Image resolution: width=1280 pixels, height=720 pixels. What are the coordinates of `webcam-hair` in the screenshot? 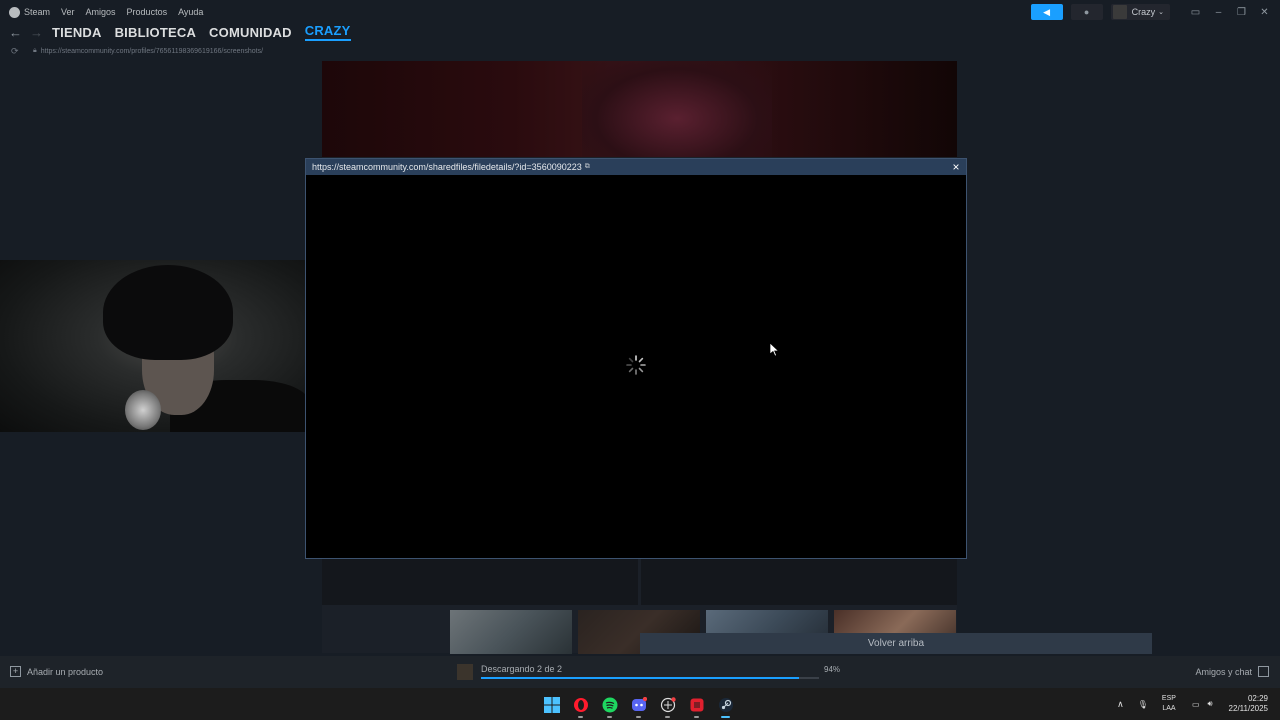 It's located at (168, 312).